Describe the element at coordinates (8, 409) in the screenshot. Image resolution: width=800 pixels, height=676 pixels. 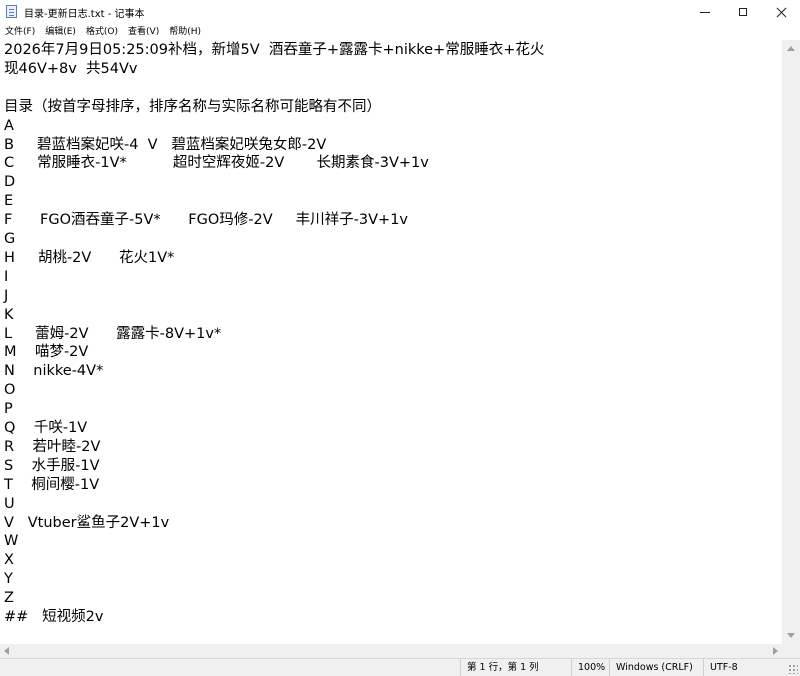
I see `text-line: P` at that location.